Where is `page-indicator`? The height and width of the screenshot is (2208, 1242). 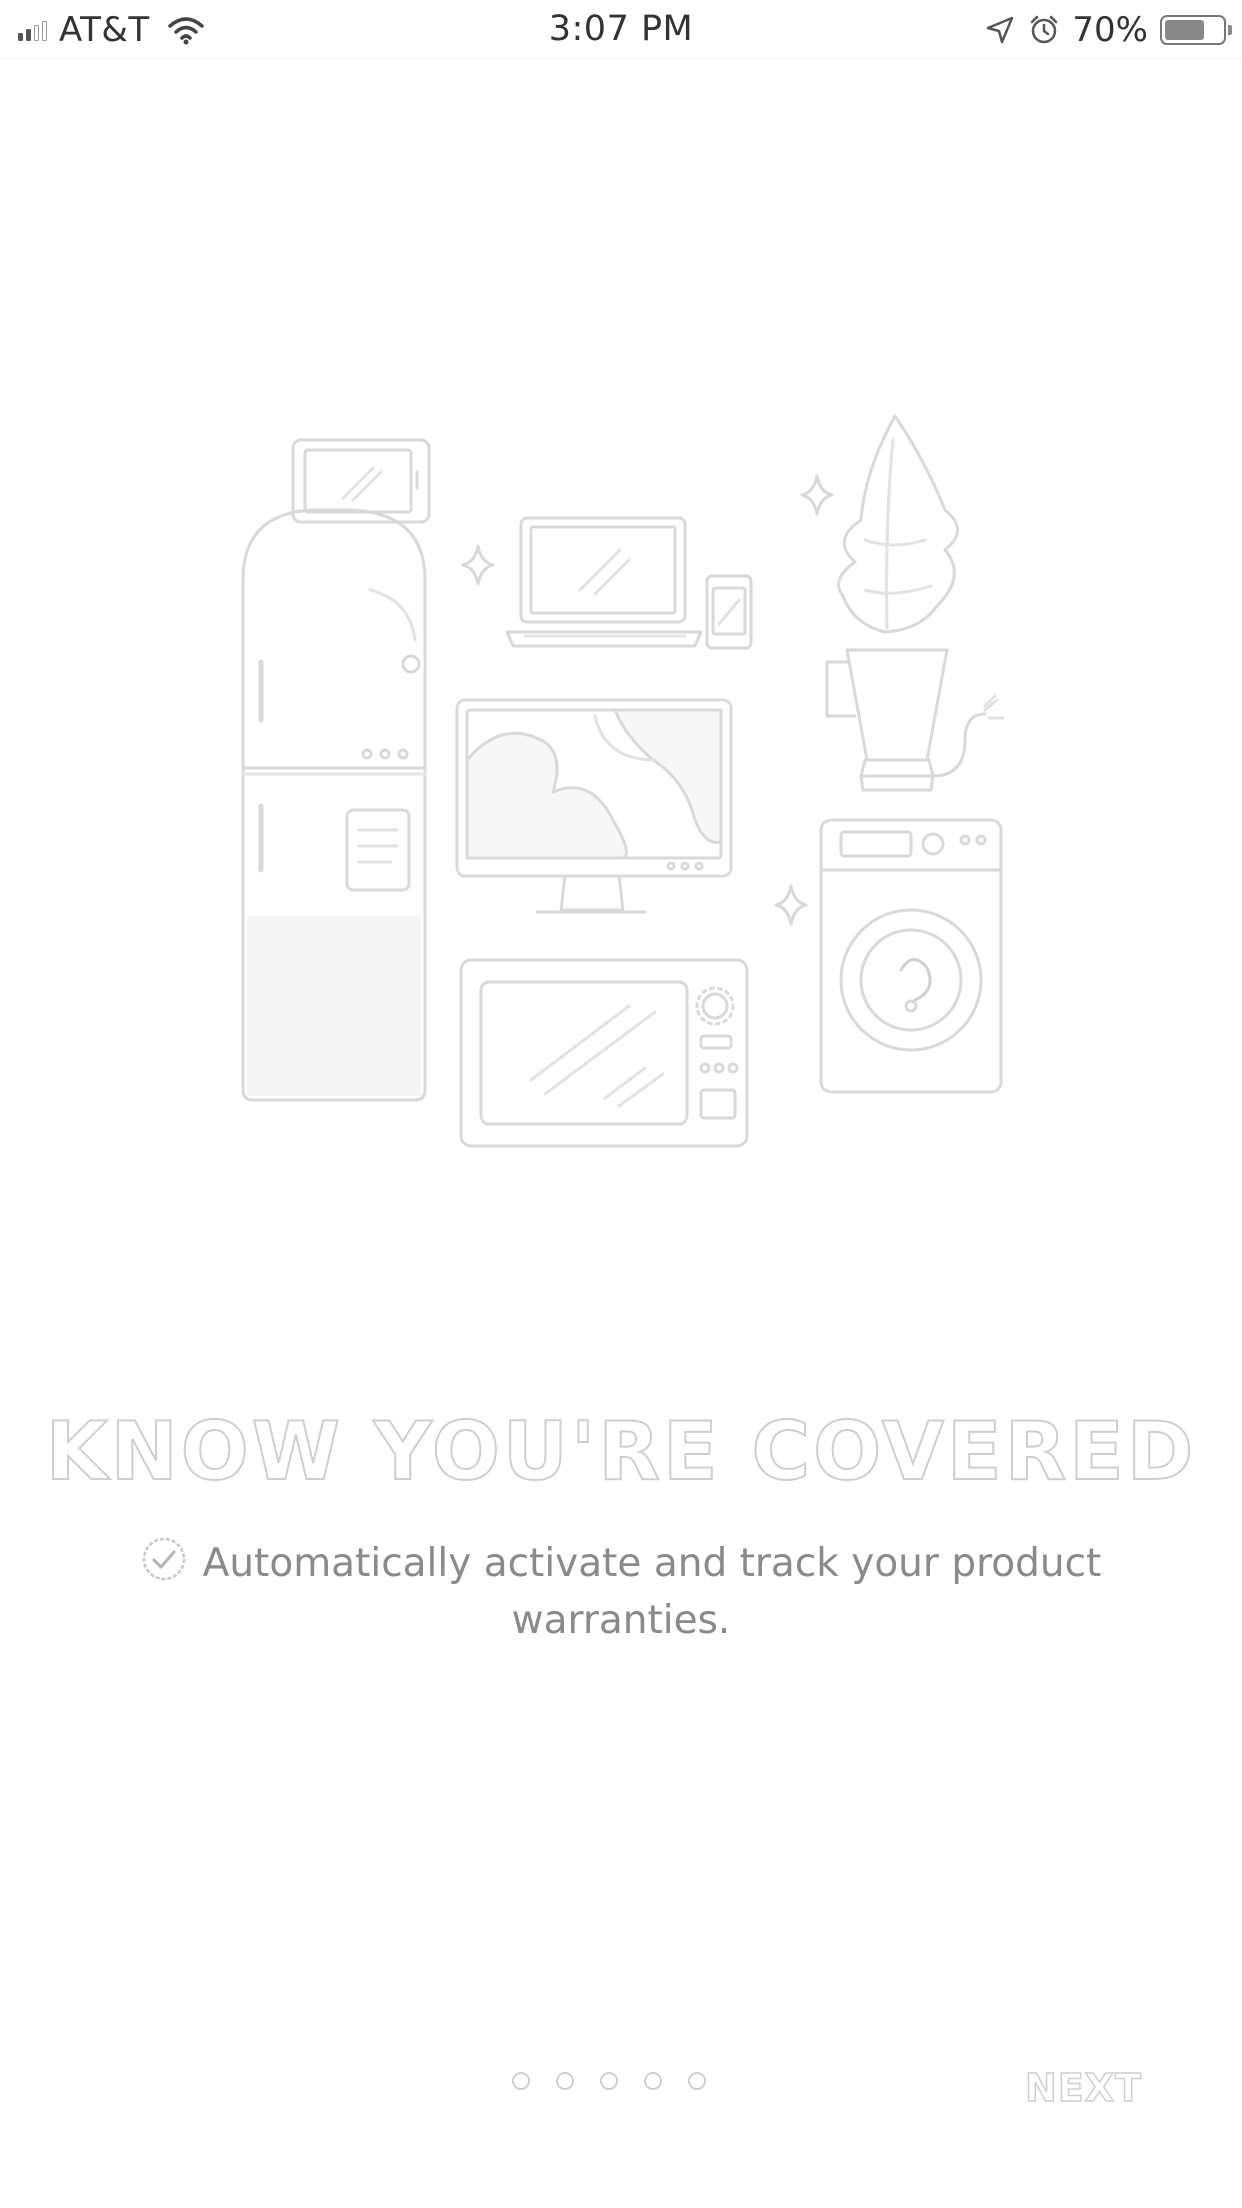
page-indicator is located at coordinates (609, 2081).